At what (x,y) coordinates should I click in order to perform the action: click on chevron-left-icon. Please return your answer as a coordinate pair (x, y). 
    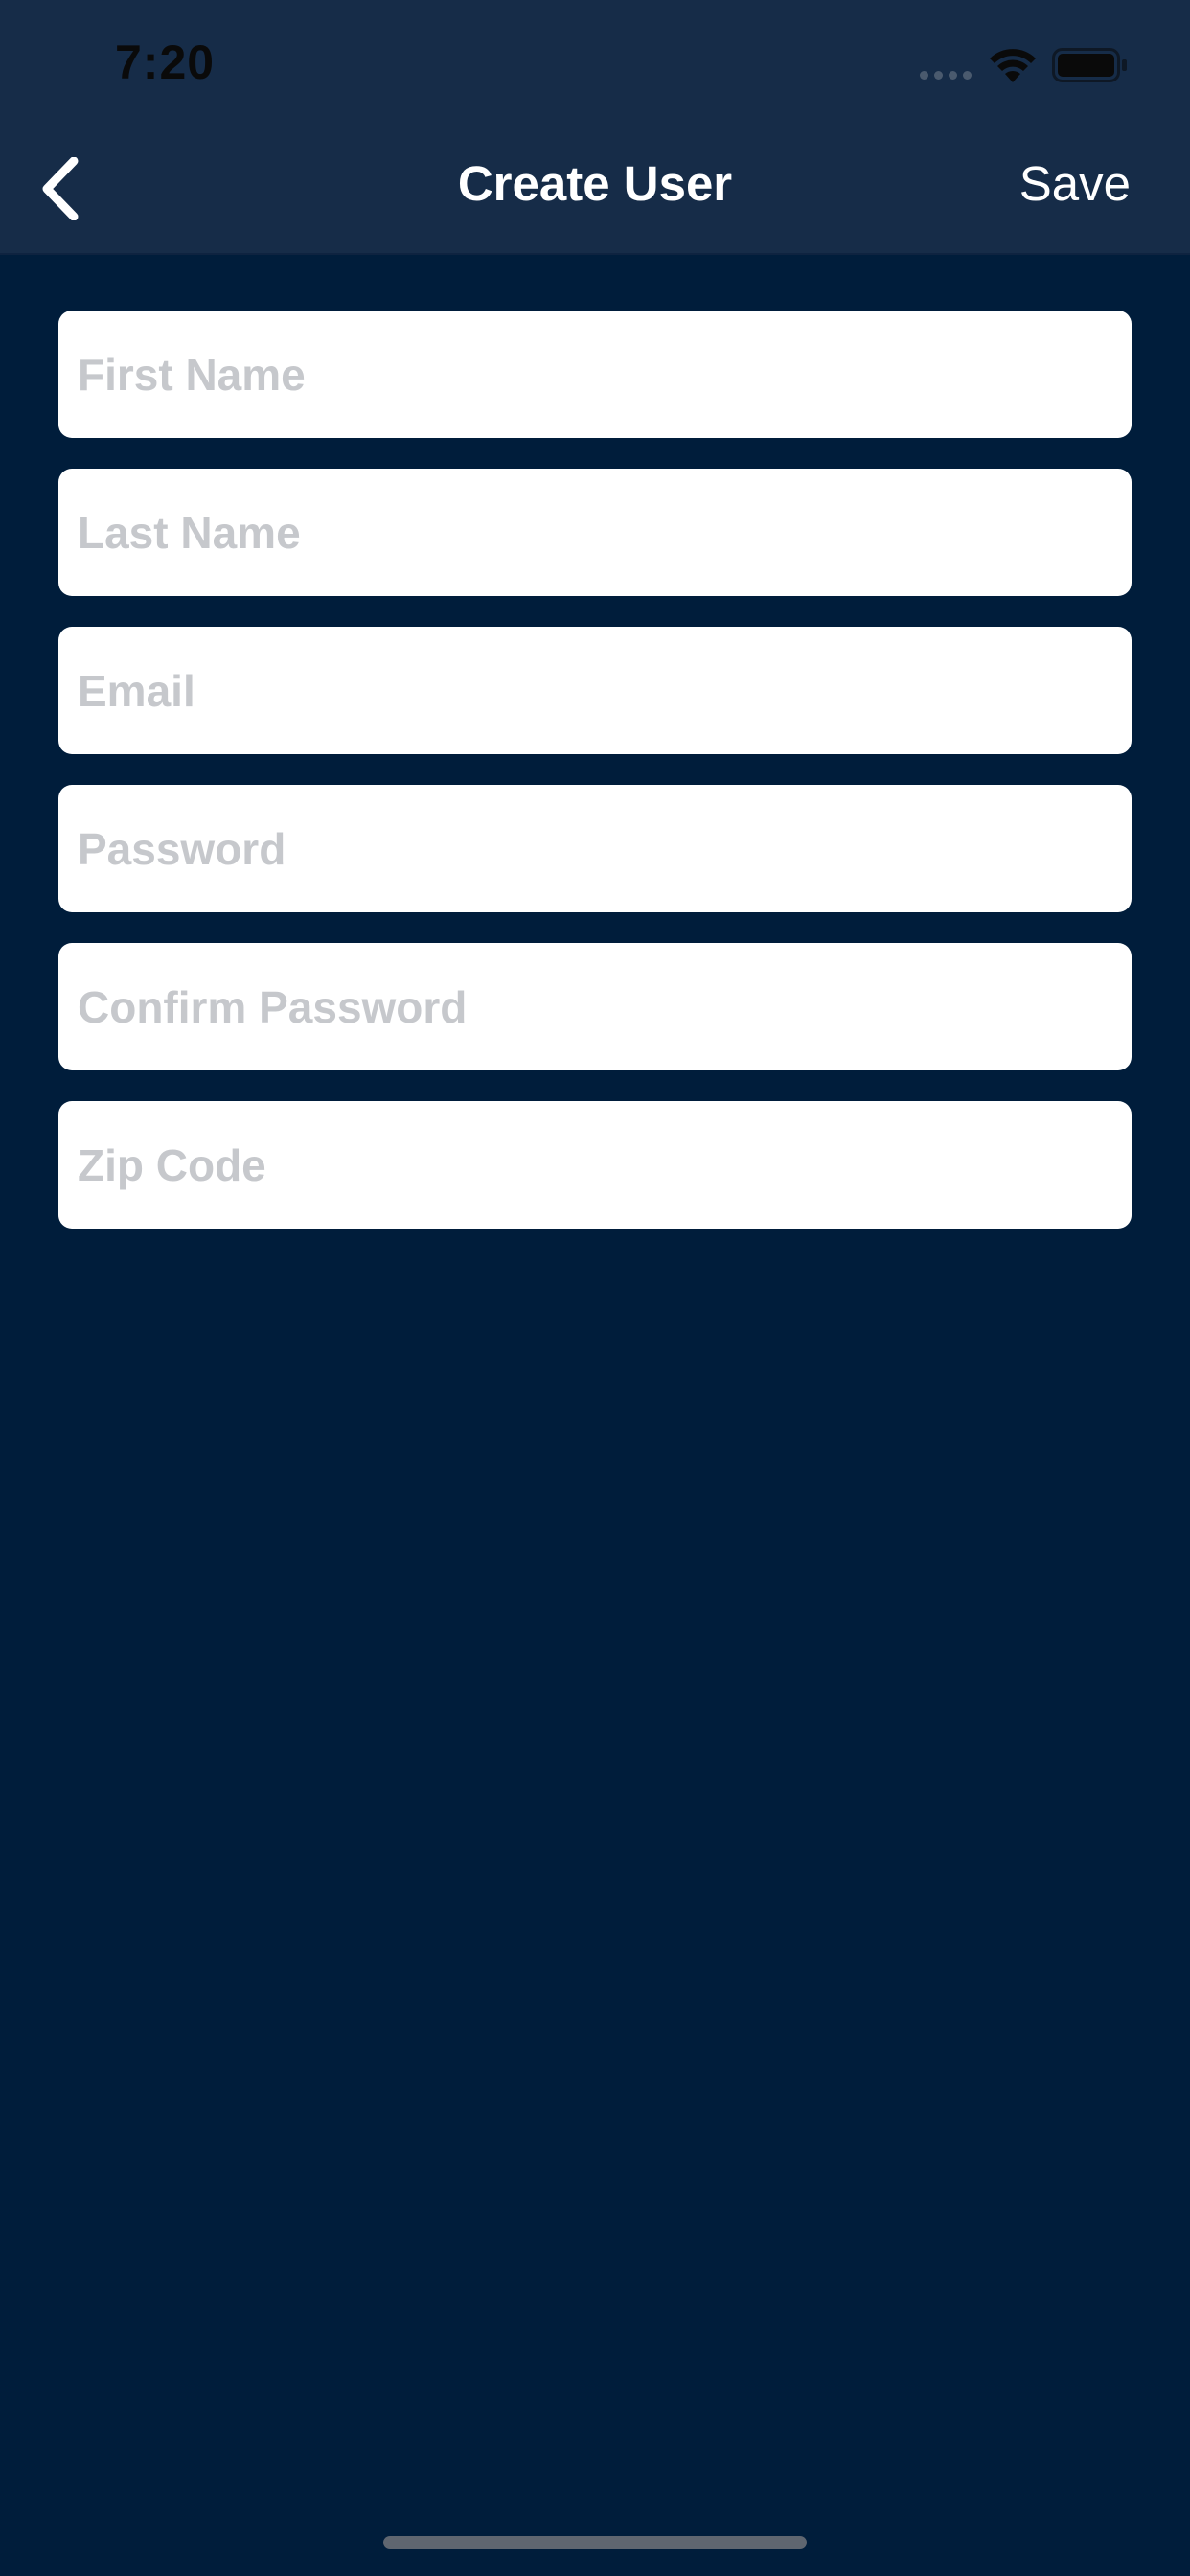
    Looking at the image, I should click on (60, 188).